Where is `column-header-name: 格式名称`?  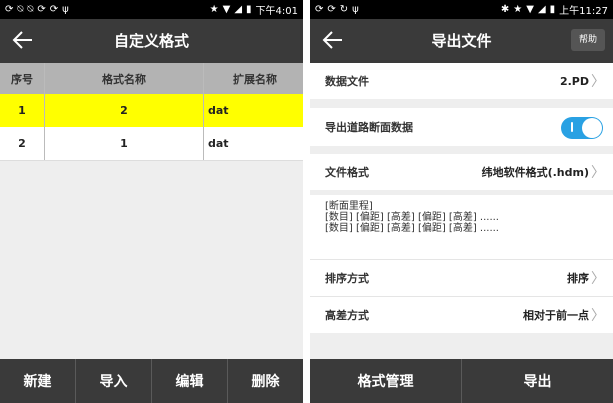
column-header-name: 格式名称 is located at coordinates (124, 78).